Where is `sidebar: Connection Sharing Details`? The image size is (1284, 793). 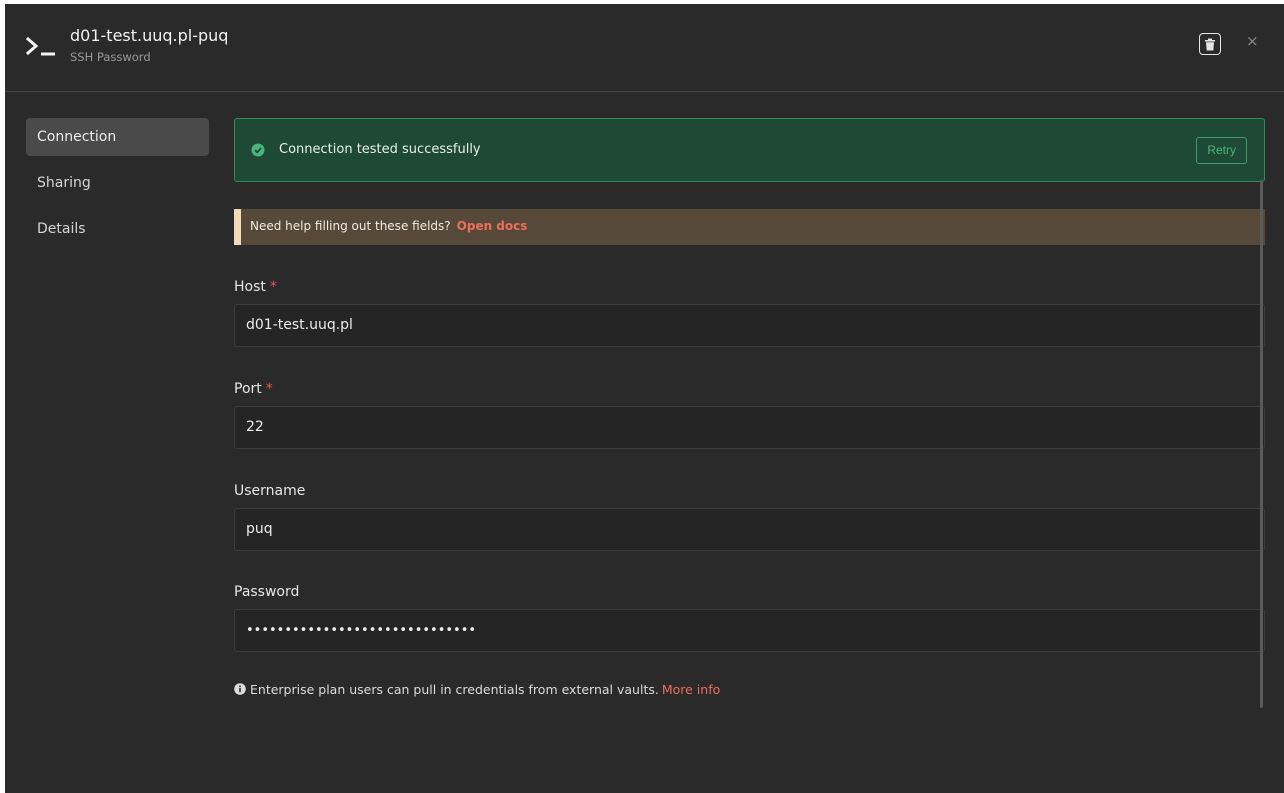 sidebar: Connection Sharing Details is located at coordinates (117, 187).